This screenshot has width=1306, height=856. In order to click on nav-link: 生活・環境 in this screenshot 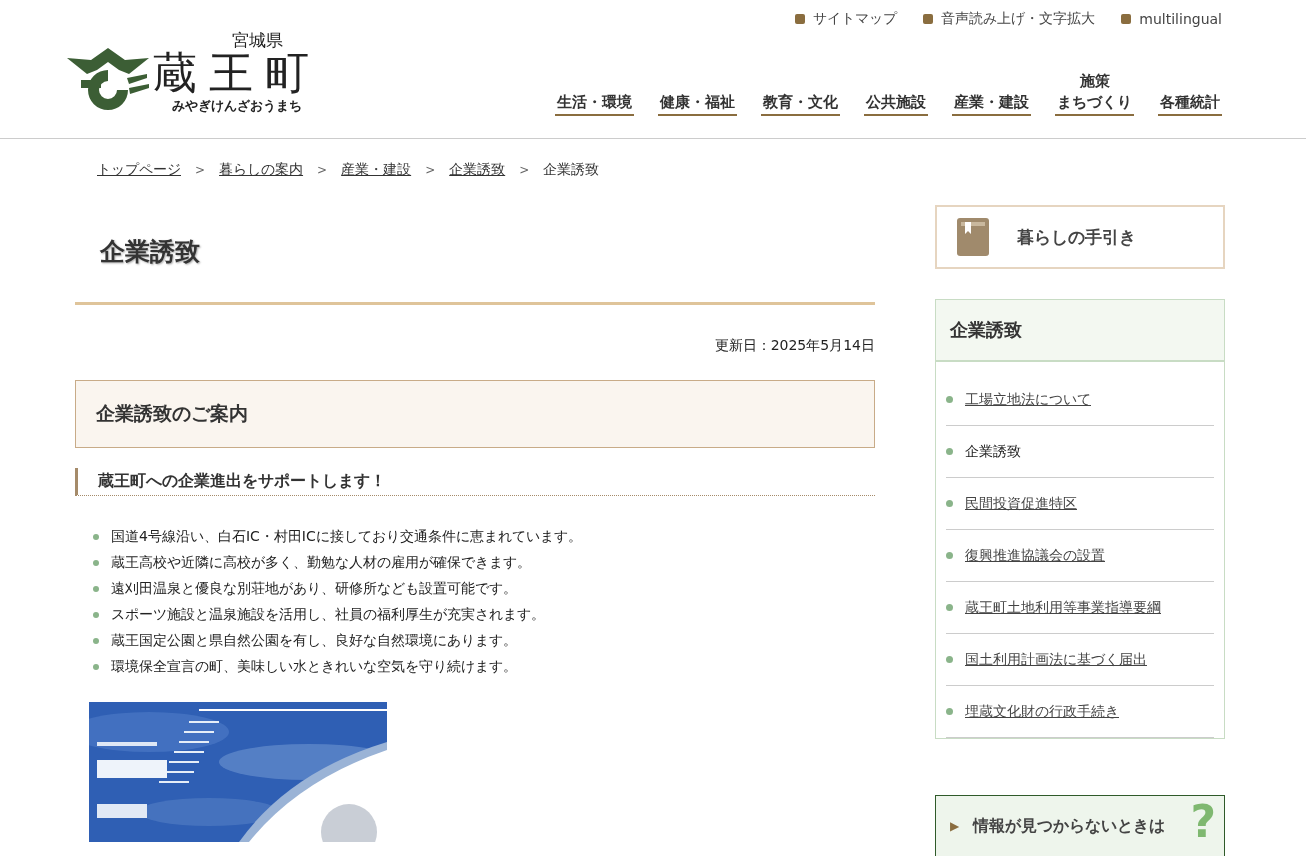, I will do `click(594, 104)`.